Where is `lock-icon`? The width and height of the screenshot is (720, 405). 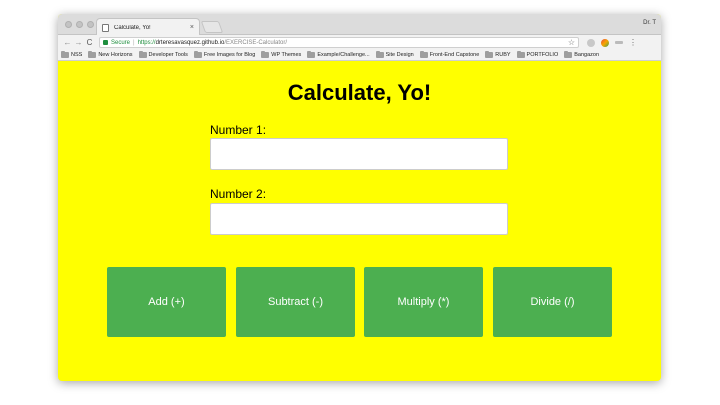 lock-icon is located at coordinates (105, 42).